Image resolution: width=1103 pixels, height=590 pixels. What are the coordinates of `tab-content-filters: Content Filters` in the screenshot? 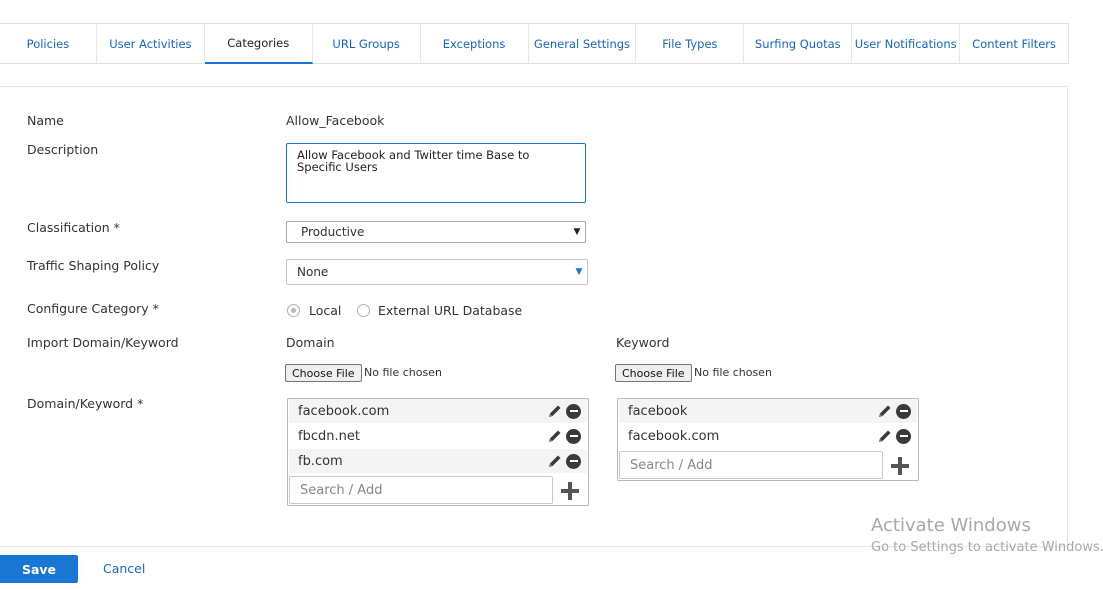 It's located at (1014, 44).